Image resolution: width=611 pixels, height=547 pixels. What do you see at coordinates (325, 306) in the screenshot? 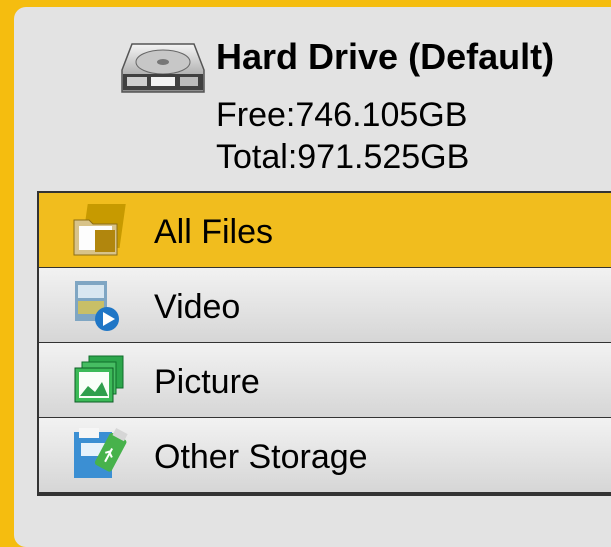
I see `menu-item-video: Video` at bounding box center [325, 306].